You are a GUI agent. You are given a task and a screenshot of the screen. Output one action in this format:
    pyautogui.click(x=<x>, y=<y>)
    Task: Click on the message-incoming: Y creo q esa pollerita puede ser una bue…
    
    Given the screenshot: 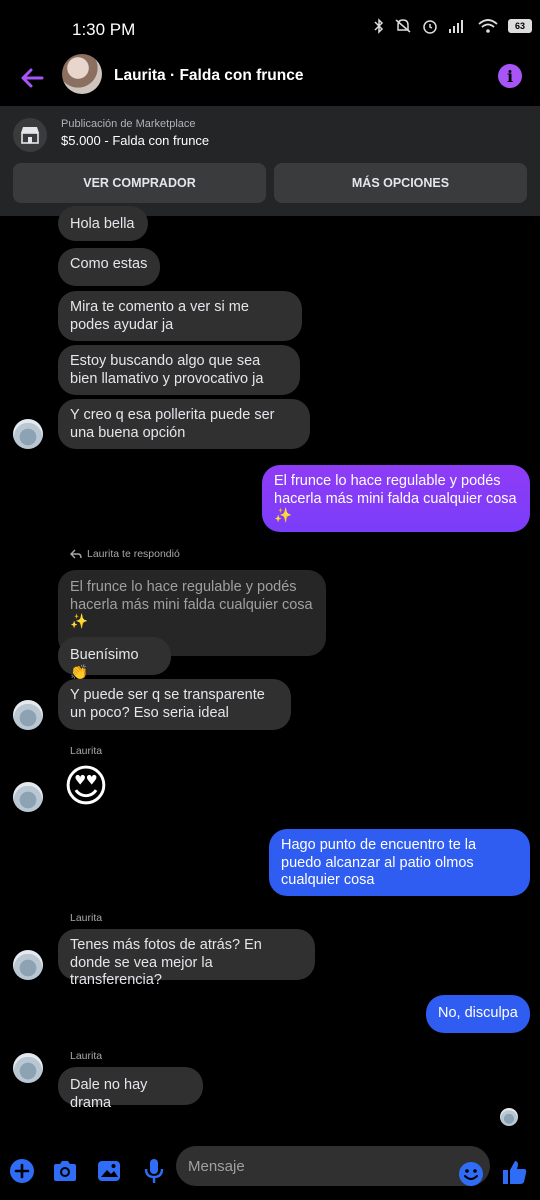 What is the action you would take?
    pyautogui.click(x=184, y=424)
    